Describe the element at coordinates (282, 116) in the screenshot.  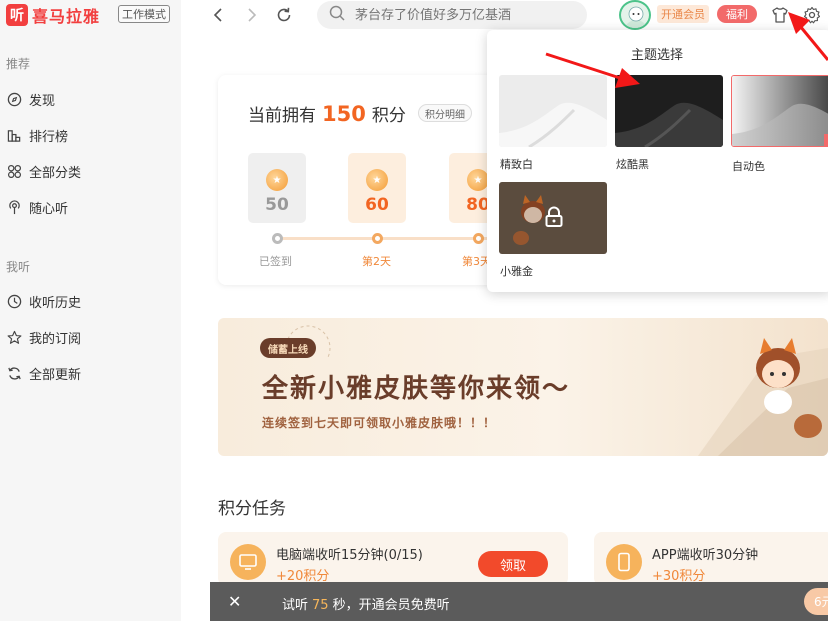
I see `points-prefix: 当前拥有` at that location.